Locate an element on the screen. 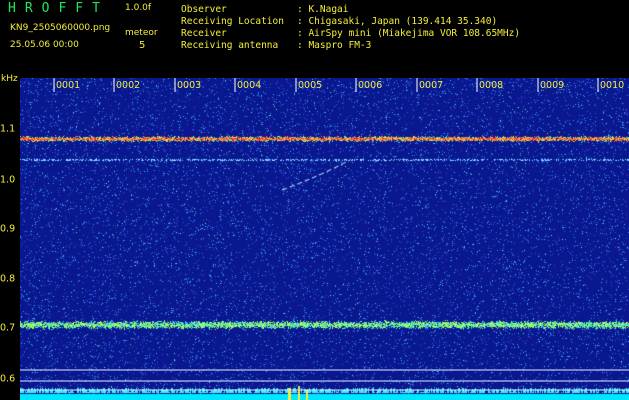 This screenshot has width=629, height=400. receiver-label: Receiver is located at coordinates (204, 33).